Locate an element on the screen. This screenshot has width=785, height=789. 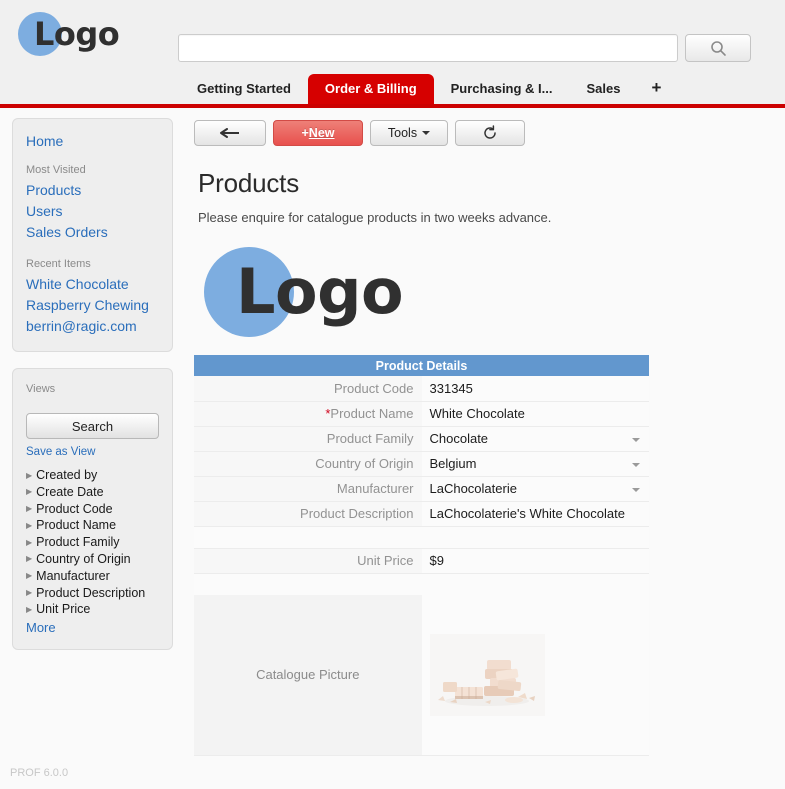
filter-field-product-name: ▶ Product Name is located at coordinates (92, 525).